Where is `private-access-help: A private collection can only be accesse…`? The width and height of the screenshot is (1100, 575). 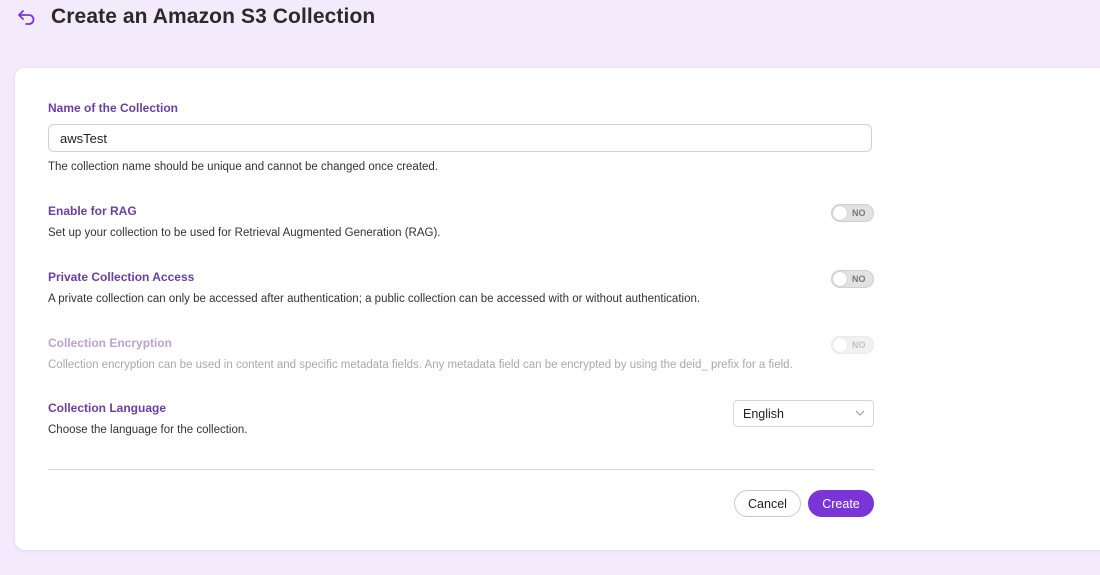 private-access-help: A private collection can only be accesse… is located at coordinates (374, 299).